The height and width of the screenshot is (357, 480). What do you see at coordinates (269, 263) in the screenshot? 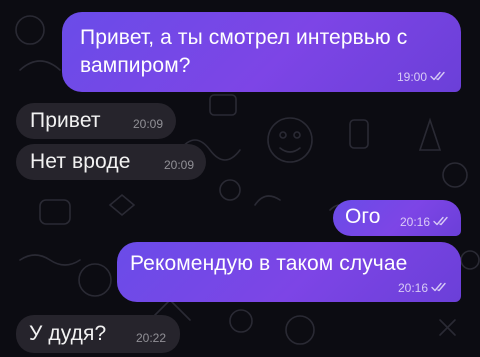
I see `message-text: Рекомендую в таком случае` at bounding box center [269, 263].